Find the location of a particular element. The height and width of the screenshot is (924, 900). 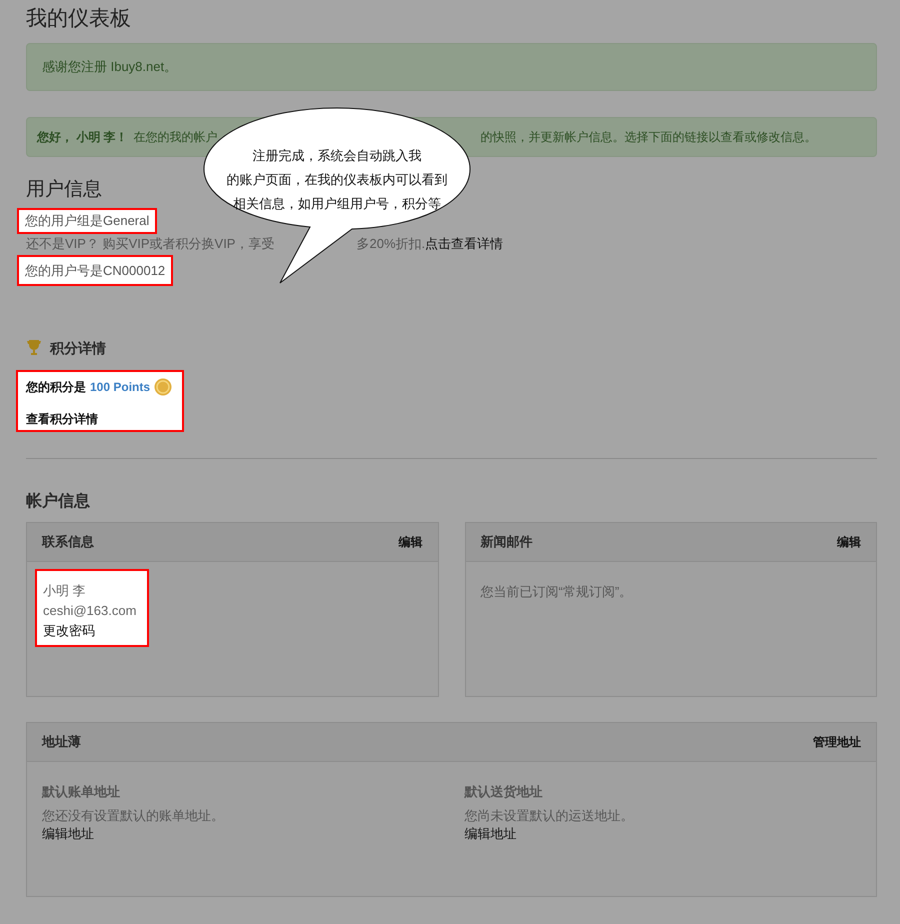

edit-link: 管理地址 is located at coordinates (837, 742).